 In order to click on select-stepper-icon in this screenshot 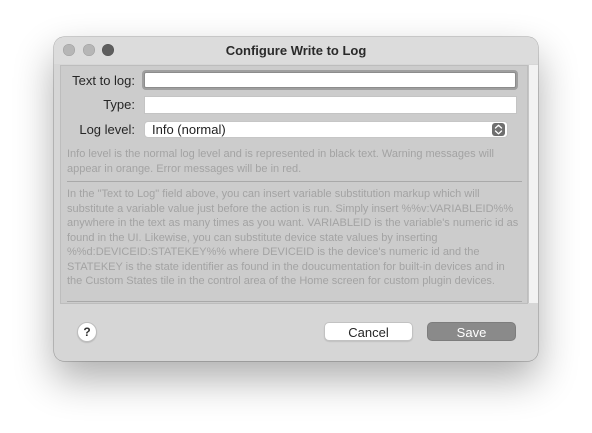, I will do `click(498, 129)`.